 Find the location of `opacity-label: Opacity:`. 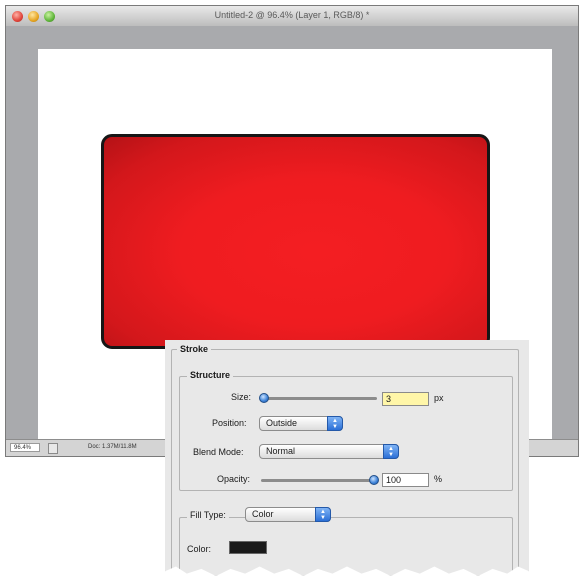

opacity-label: Opacity: is located at coordinates (234, 479).